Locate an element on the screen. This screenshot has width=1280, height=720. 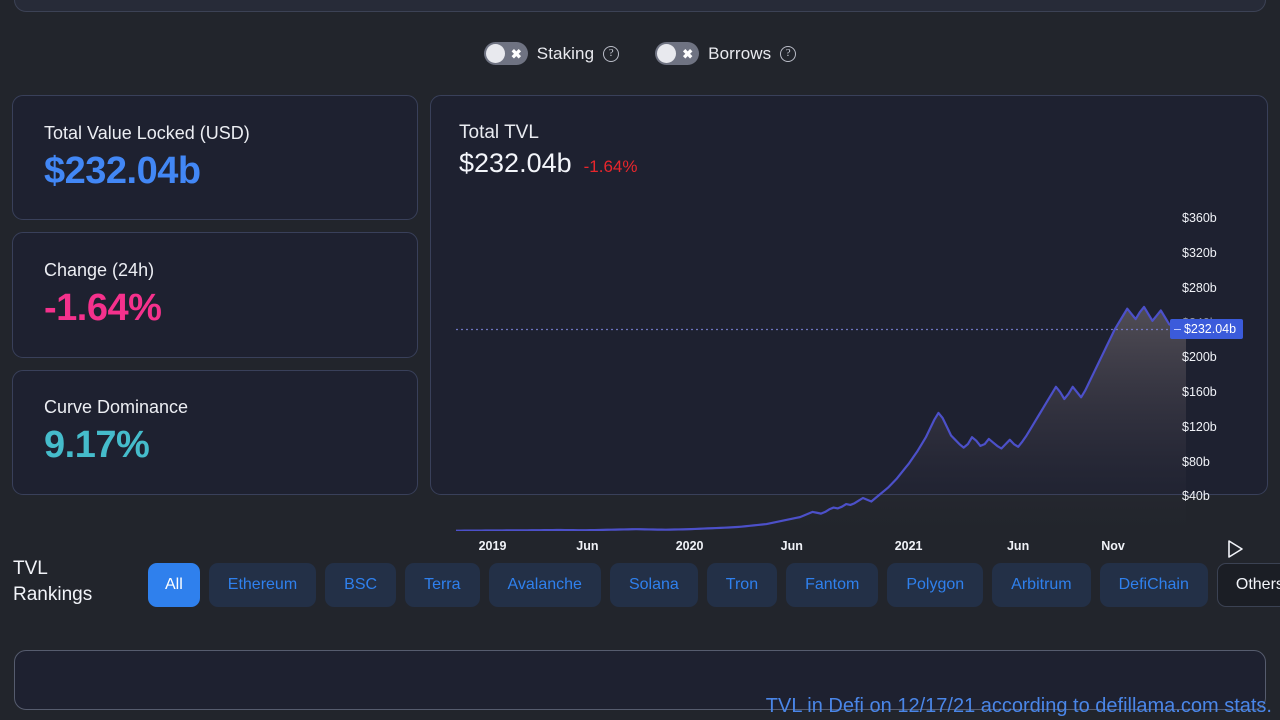
y-axis-tick: $320b is located at coordinates (1199, 253).